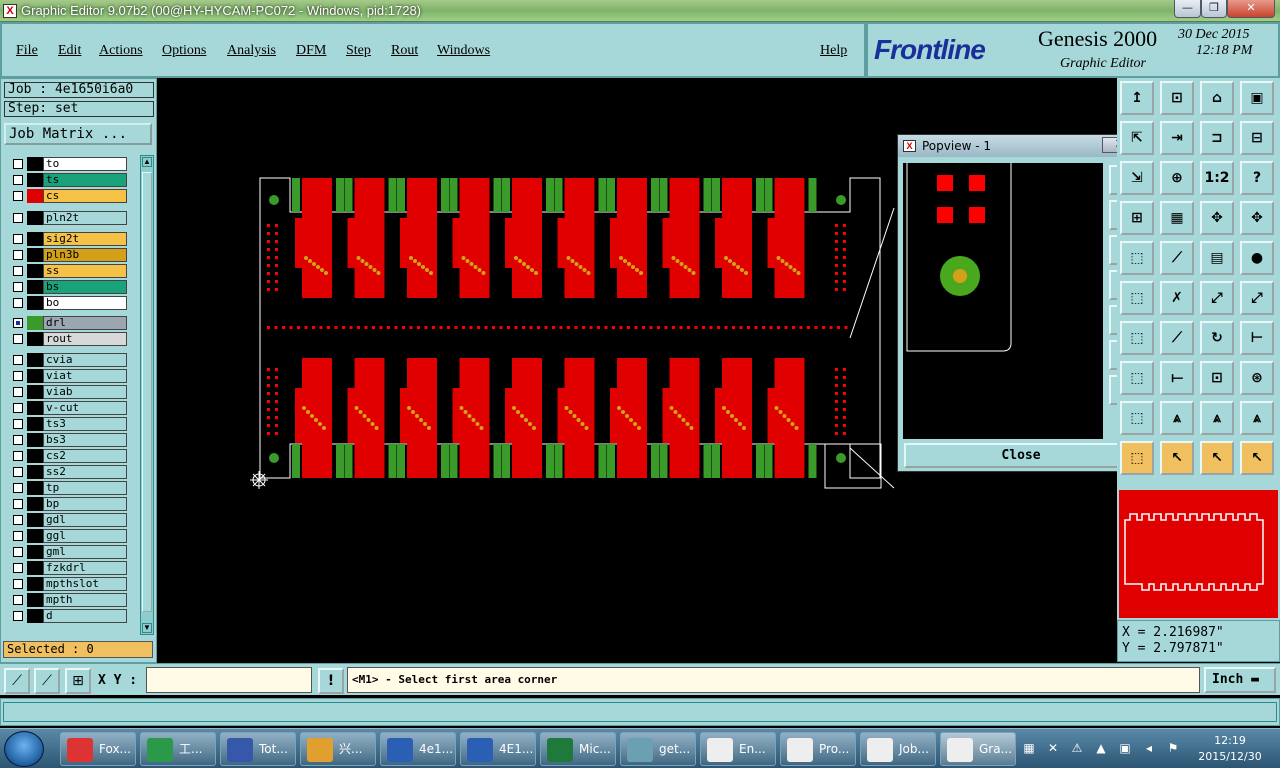 This screenshot has width=1280, height=768. Describe the element at coordinates (67, 552) in the screenshot. I see `layer-row-gml: gml` at that location.